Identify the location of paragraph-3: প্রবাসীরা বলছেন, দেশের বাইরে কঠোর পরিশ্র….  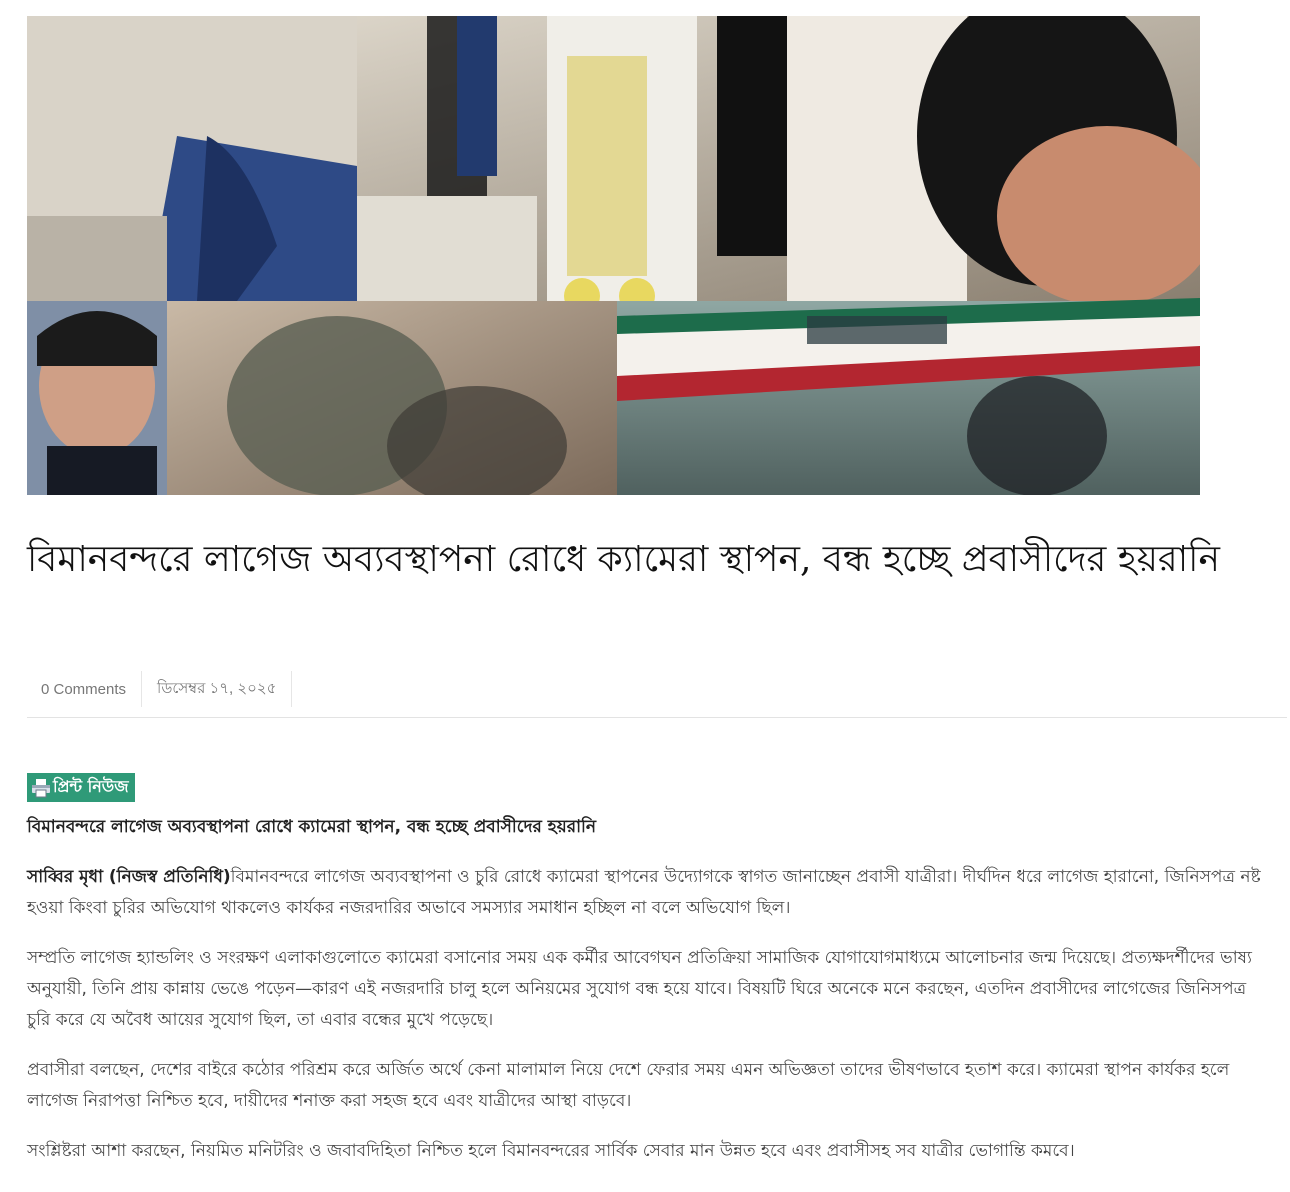
(628, 1085).